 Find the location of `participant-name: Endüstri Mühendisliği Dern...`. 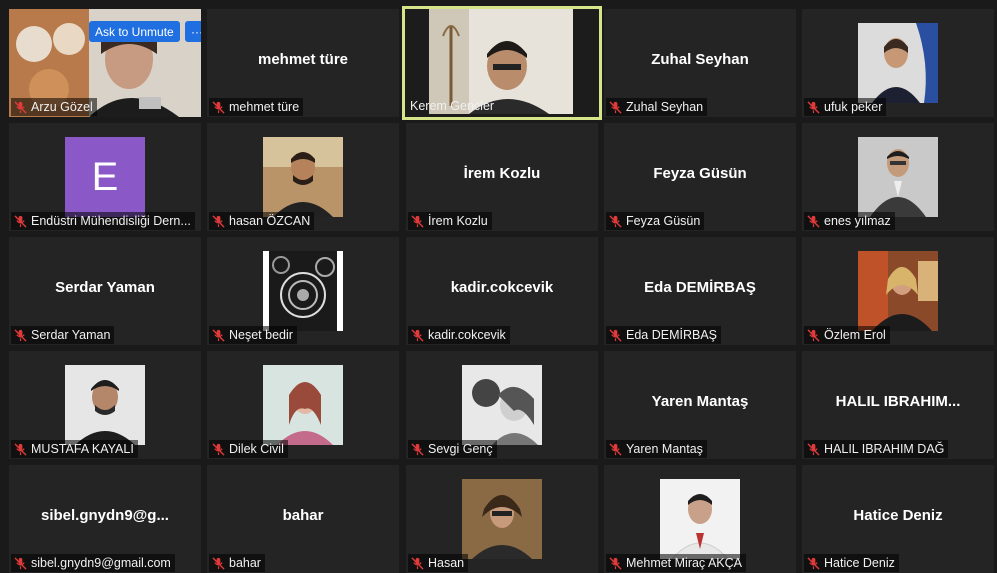

participant-name: Endüstri Mühendisliği Dern... is located at coordinates (111, 221).